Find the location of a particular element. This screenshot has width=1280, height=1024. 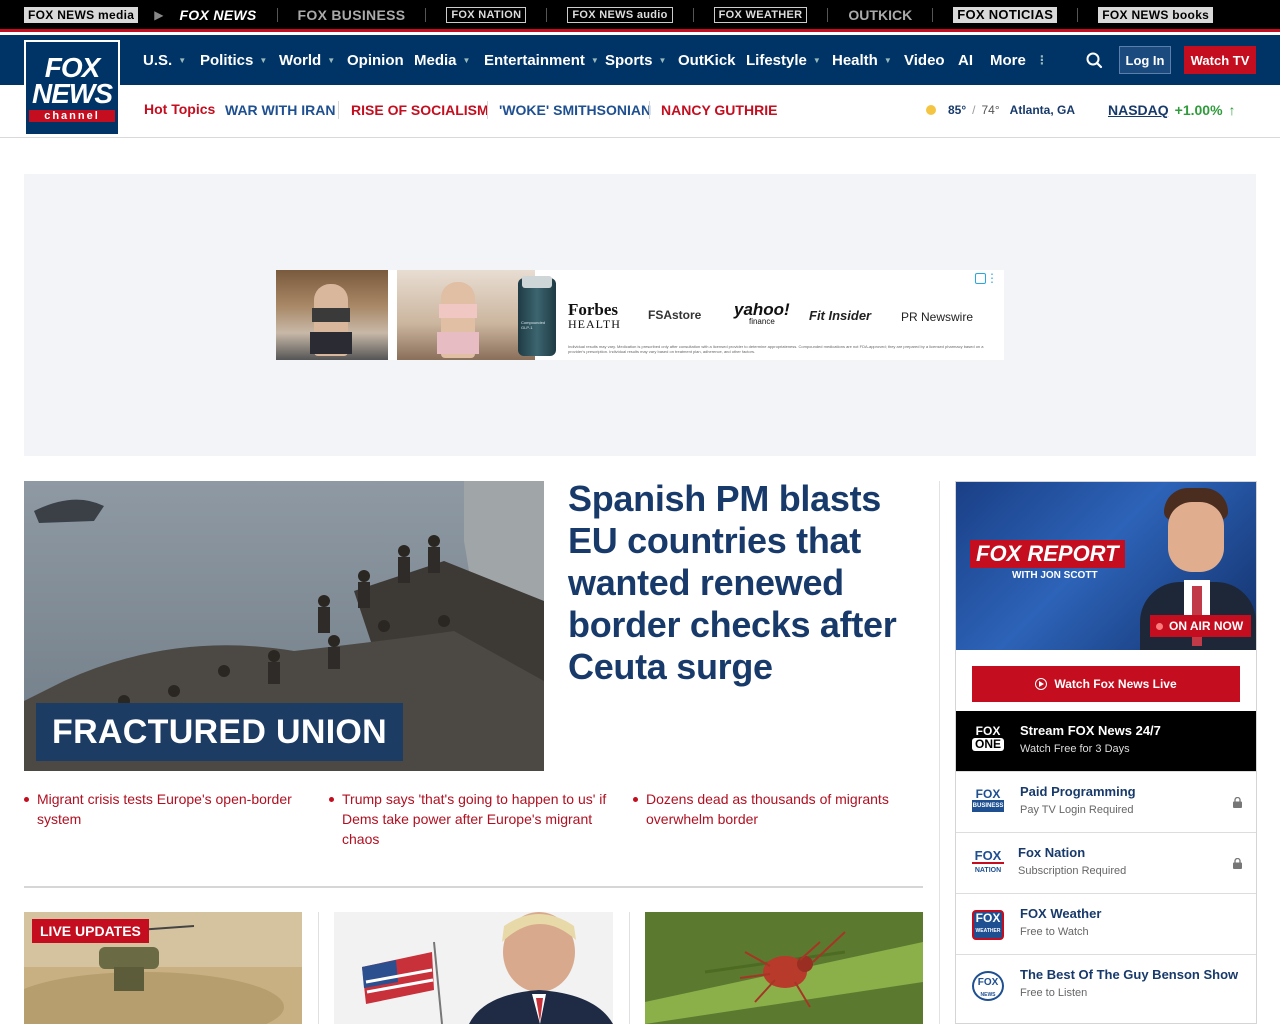

brand-fox-news: FOX NEWS is located at coordinates (217, 15).